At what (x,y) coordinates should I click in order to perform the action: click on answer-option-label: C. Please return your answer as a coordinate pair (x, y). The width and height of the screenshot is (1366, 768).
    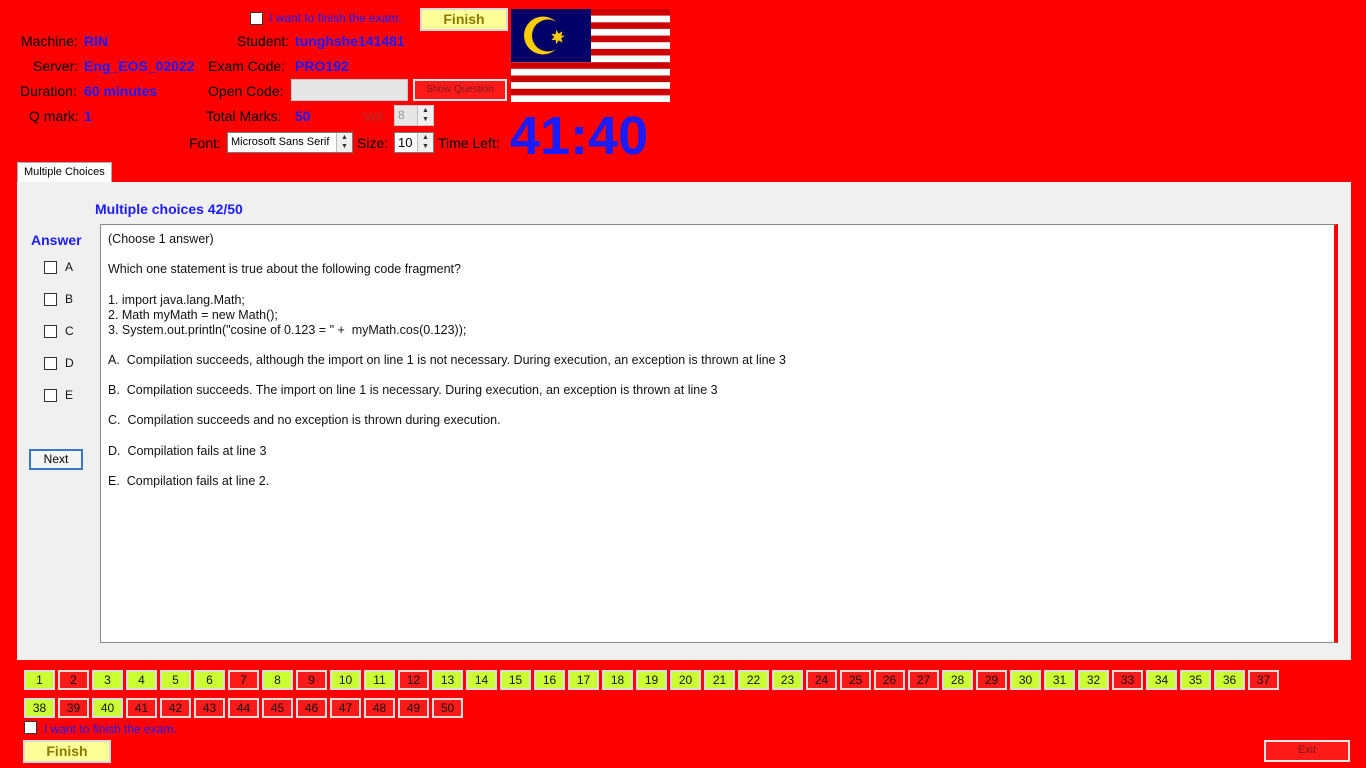
    Looking at the image, I should click on (69, 331).